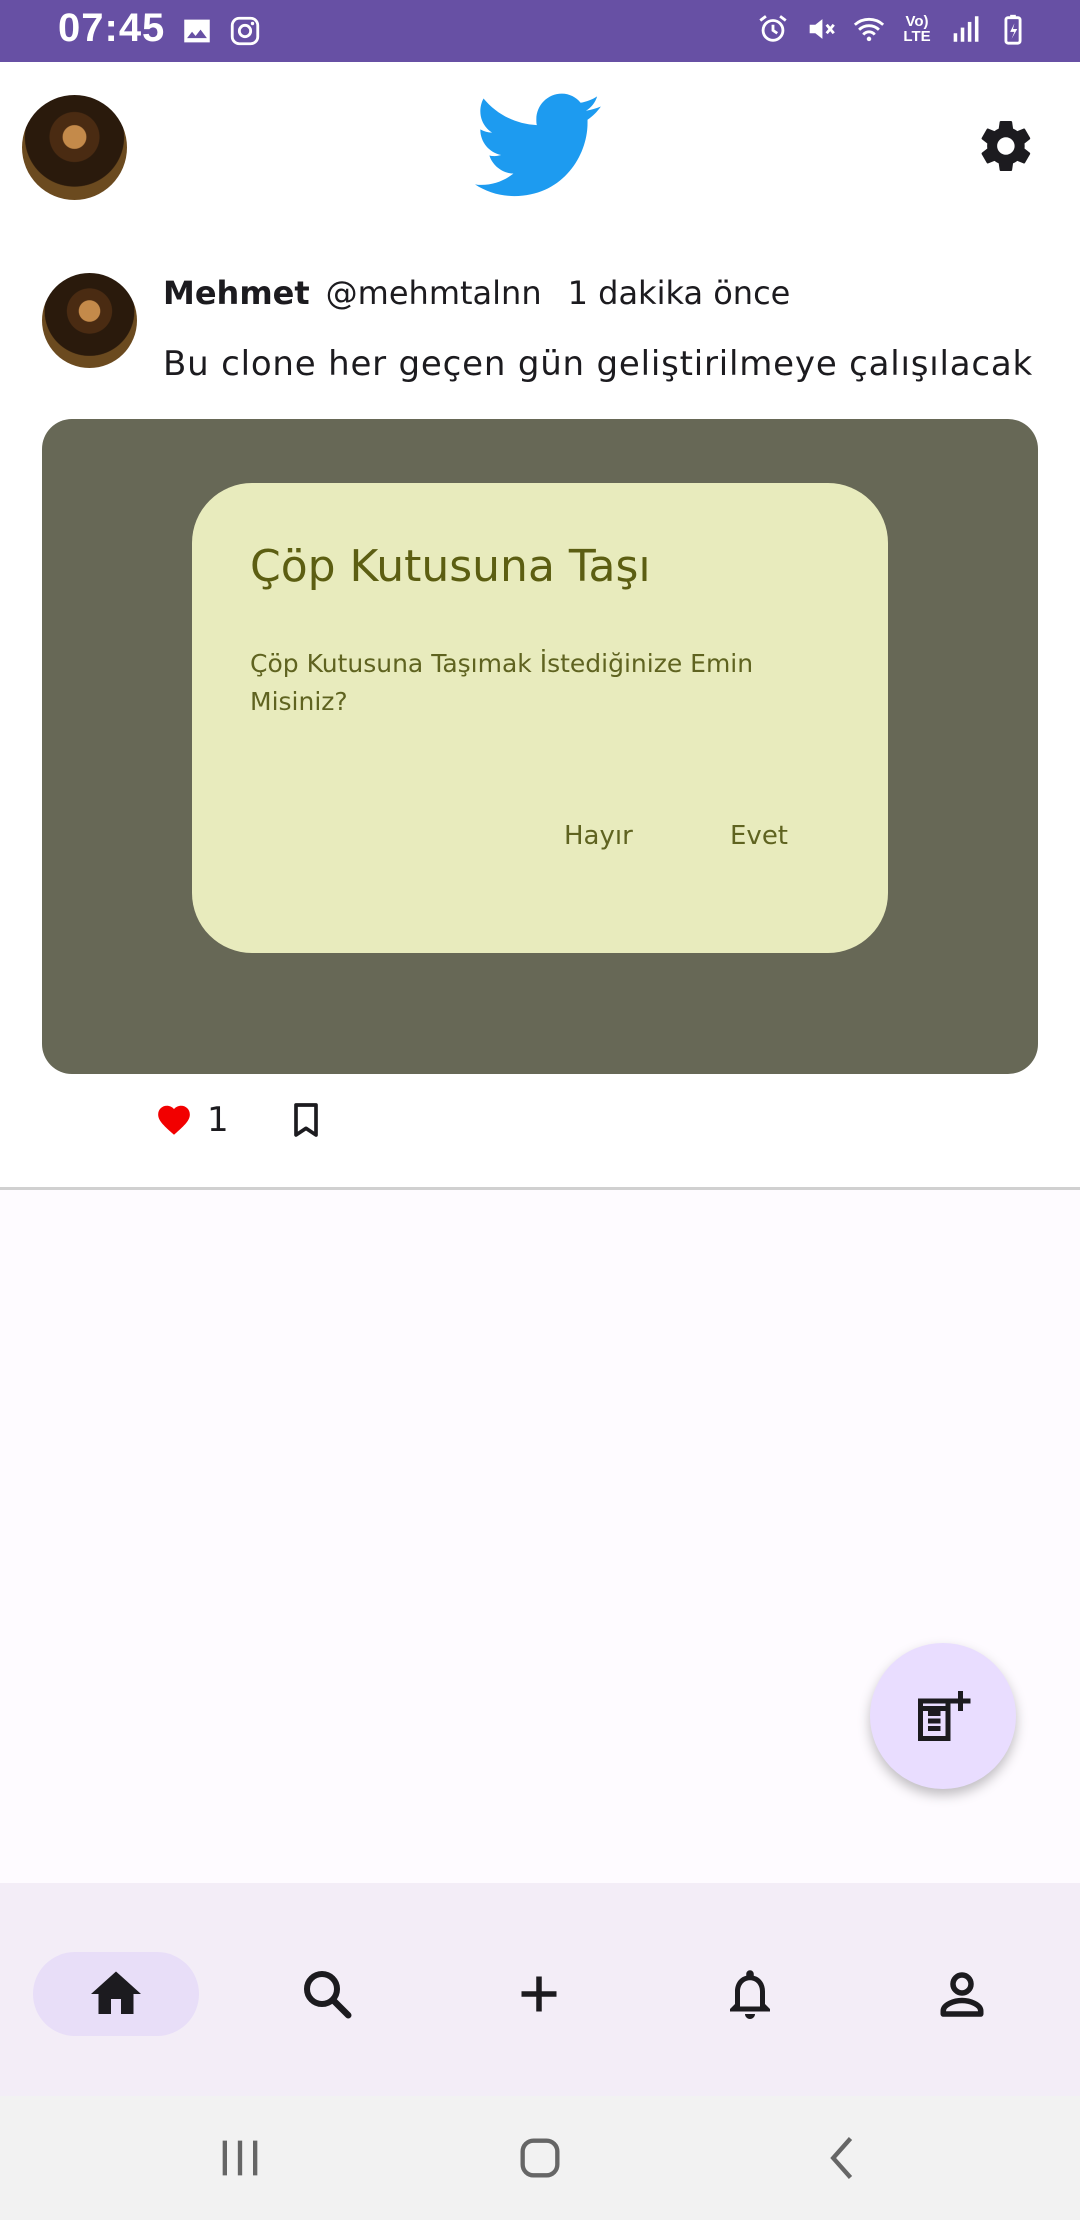 This screenshot has height=2220, width=1080. Describe the element at coordinates (1013, 29) in the screenshot. I see `battery-icon` at that location.